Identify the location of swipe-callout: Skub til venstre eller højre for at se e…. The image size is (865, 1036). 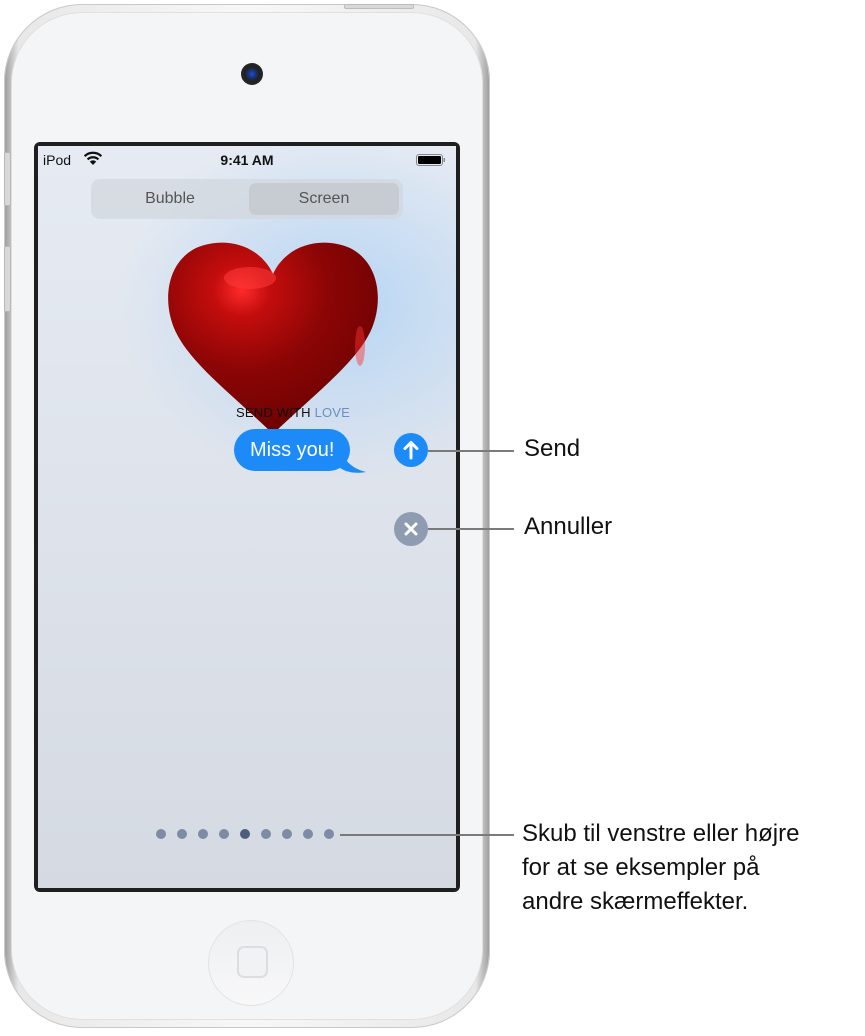
(660, 868).